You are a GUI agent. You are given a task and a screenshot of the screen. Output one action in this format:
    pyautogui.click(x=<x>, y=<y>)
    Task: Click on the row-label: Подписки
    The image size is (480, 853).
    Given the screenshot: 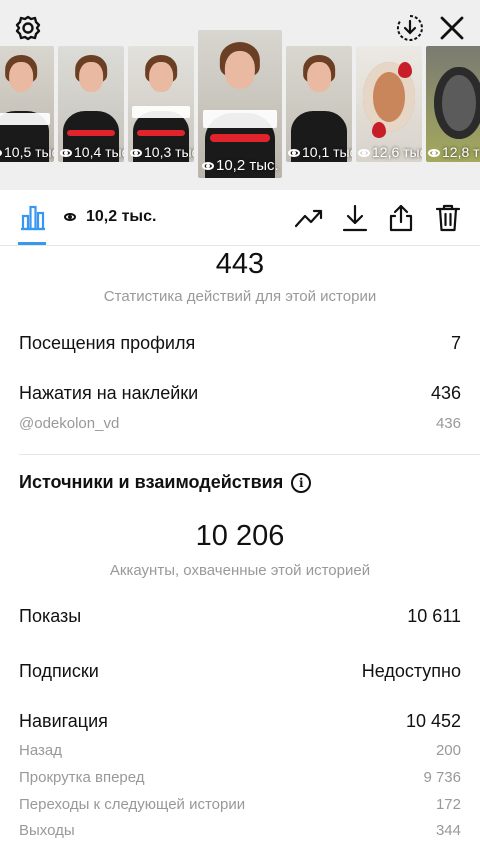 What is the action you would take?
    pyautogui.click(x=59, y=671)
    